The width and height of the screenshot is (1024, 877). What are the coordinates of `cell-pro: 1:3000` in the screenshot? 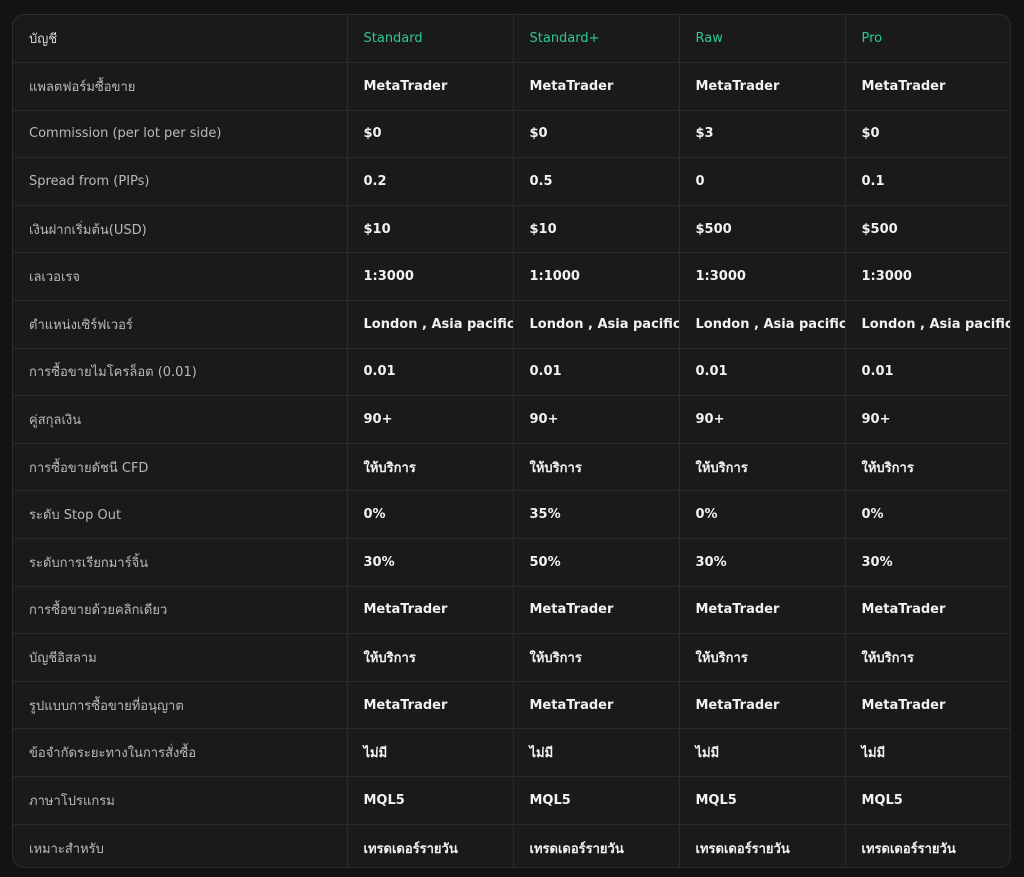 It's located at (927, 277).